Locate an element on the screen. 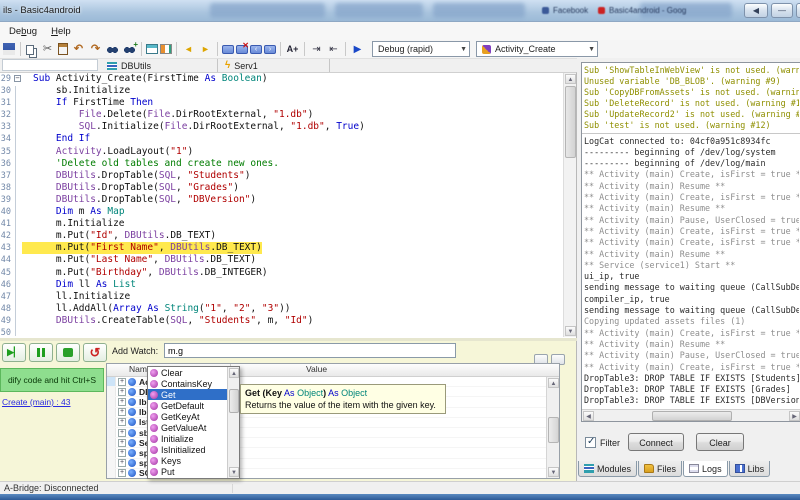  copy-icon is located at coordinates (30, 49).